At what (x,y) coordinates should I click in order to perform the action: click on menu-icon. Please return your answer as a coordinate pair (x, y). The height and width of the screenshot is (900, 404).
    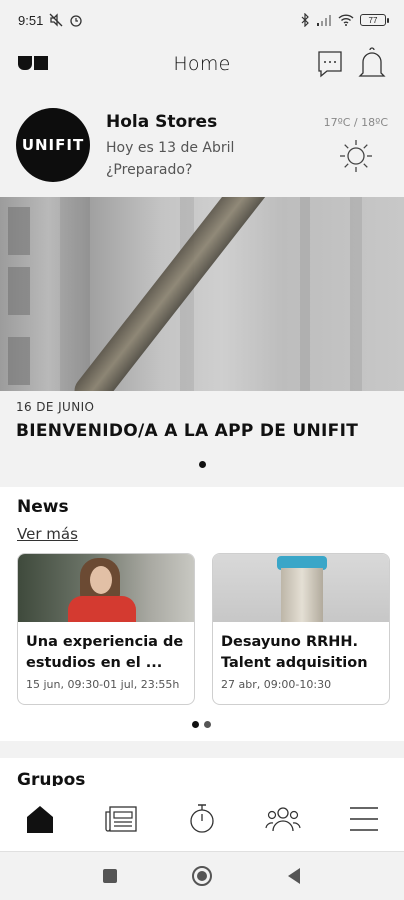
    Looking at the image, I should click on (363, 818).